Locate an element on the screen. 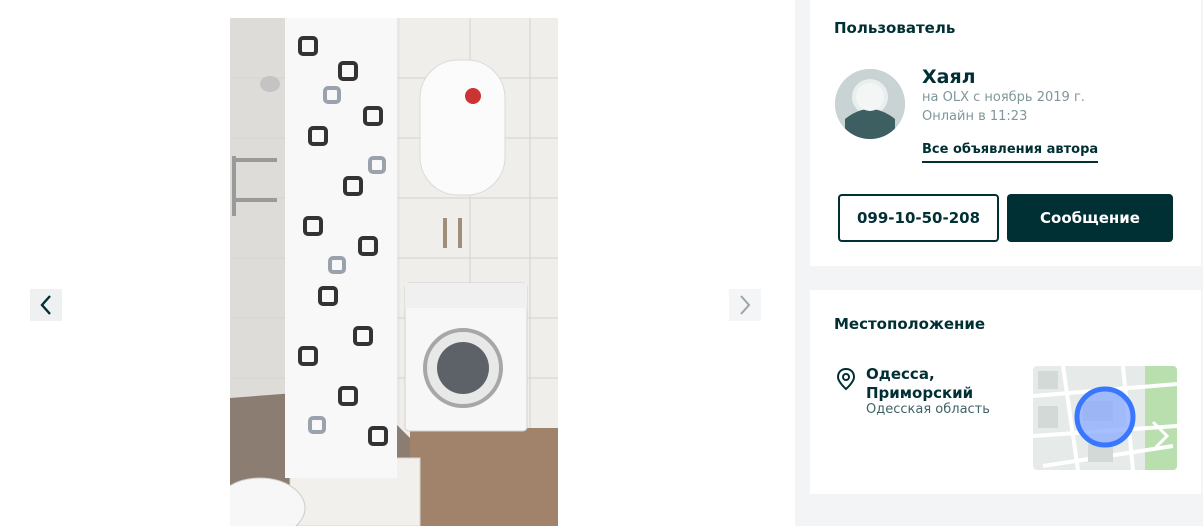  message-button: Сообщение is located at coordinates (1090, 218).